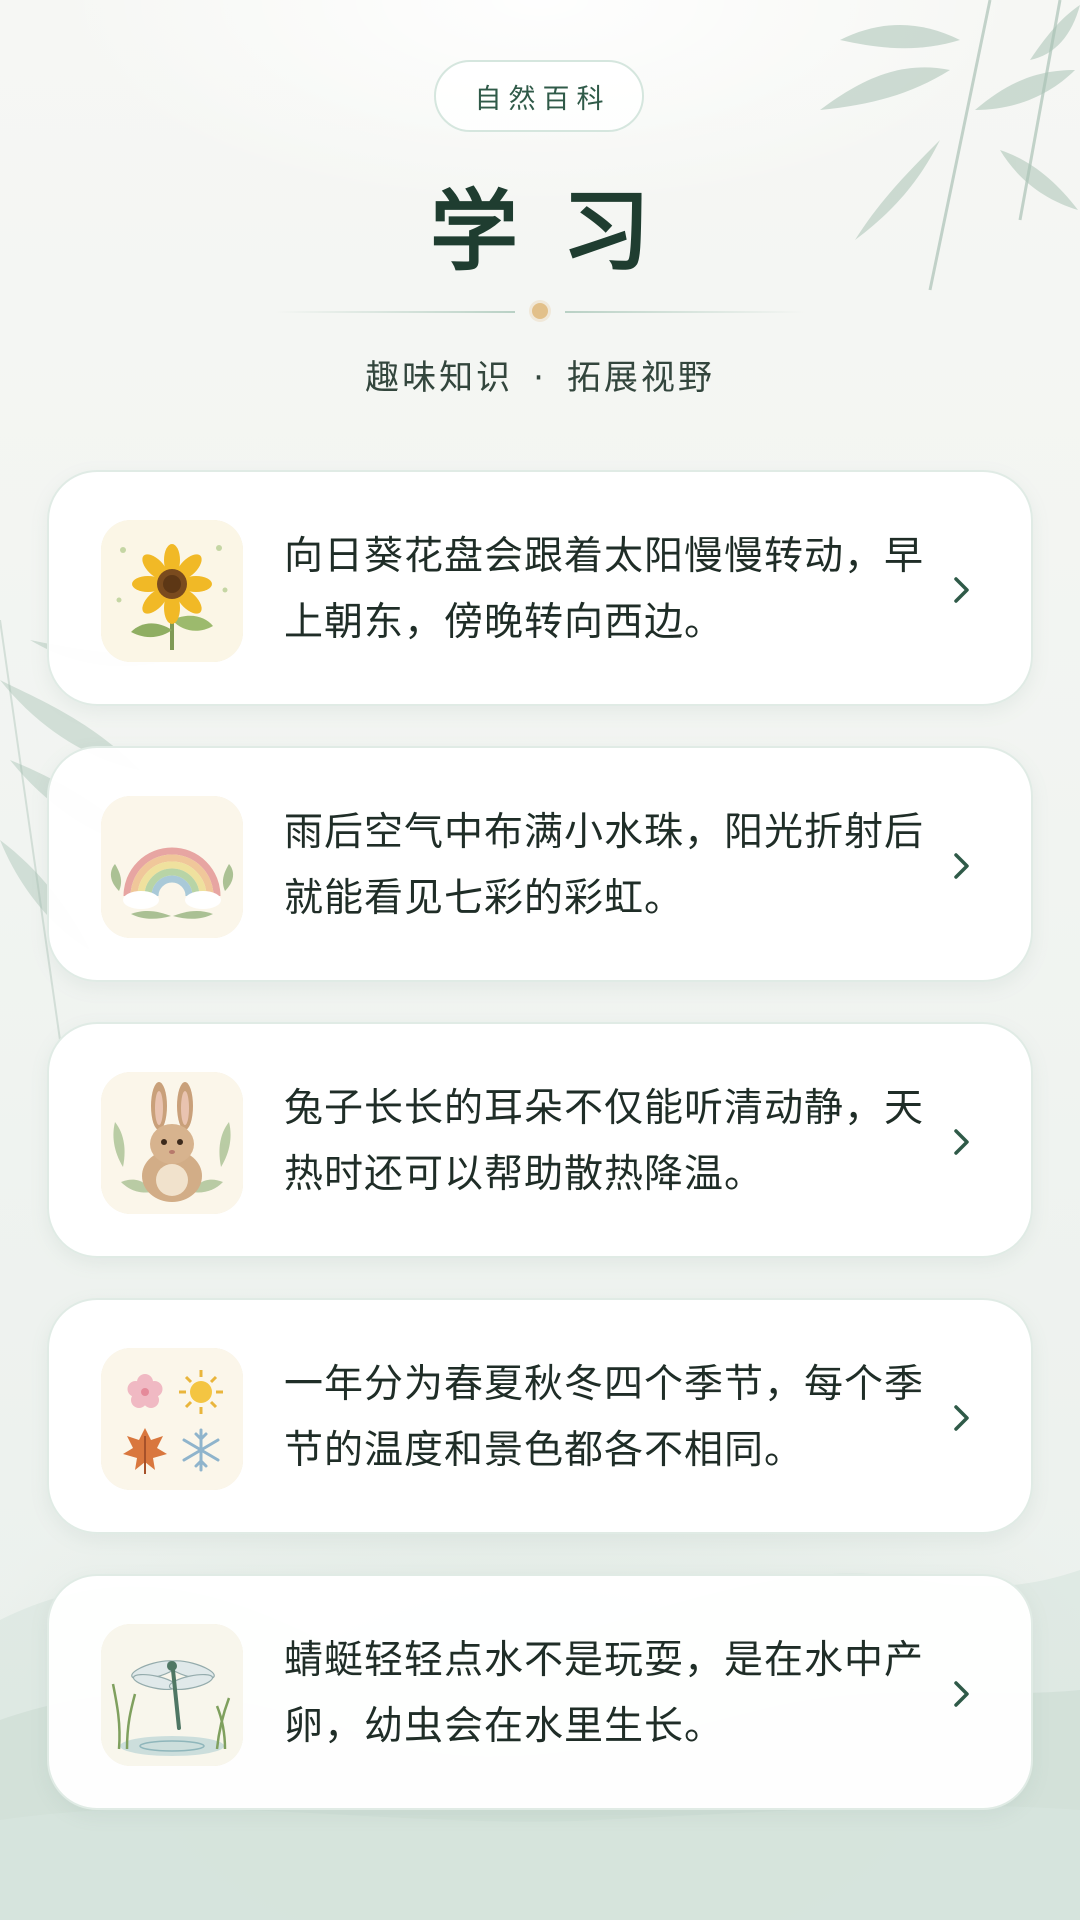 The image size is (1080, 1920). Describe the element at coordinates (172, 1143) in the screenshot. I see `rabbit-icon` at that location.